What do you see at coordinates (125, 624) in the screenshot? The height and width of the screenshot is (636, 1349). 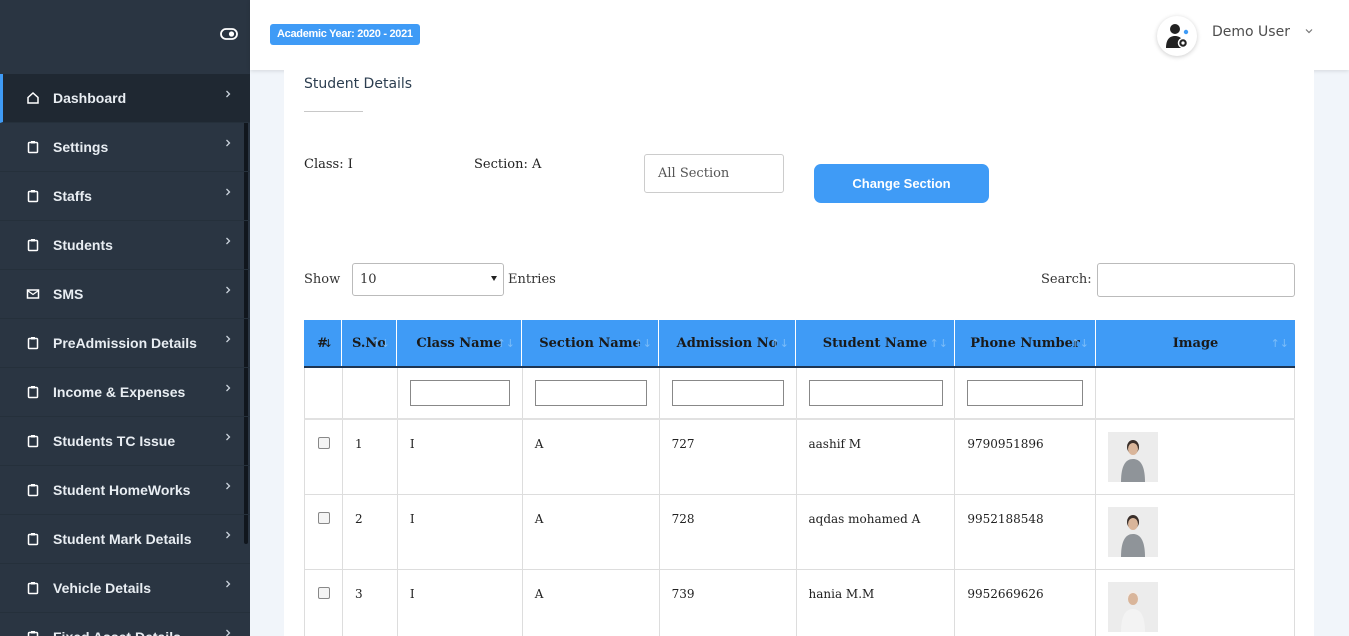 I see `sidebar-item-fixed-asset-details: Fixed Asset Details` at bounding box center [125, 624].